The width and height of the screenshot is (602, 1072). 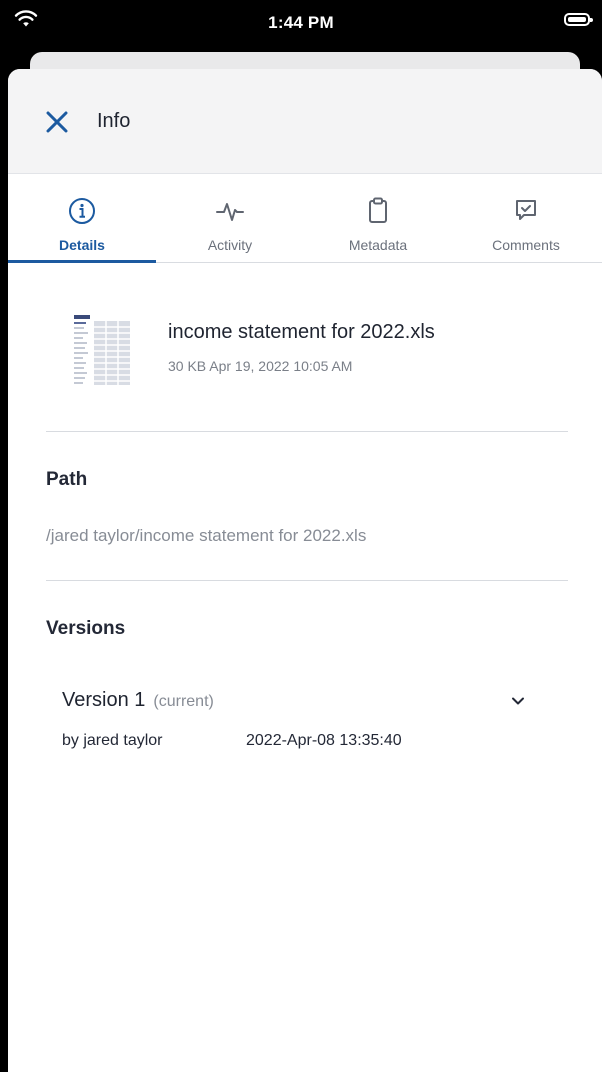 I want to click on battery-icon, so click(x=578, y=19).